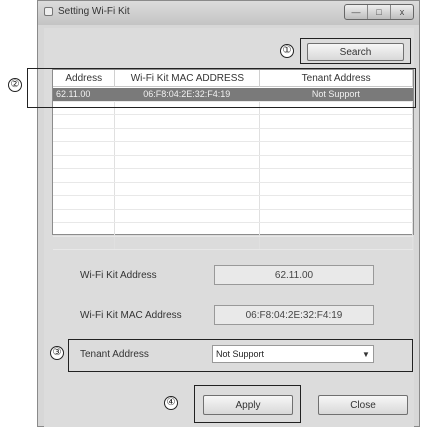 This screenshot has width=424, height=427. Describe the element at coordinates (240, 354) in the screenshot. I see `tenant-address-selected: Not Support` at that location.